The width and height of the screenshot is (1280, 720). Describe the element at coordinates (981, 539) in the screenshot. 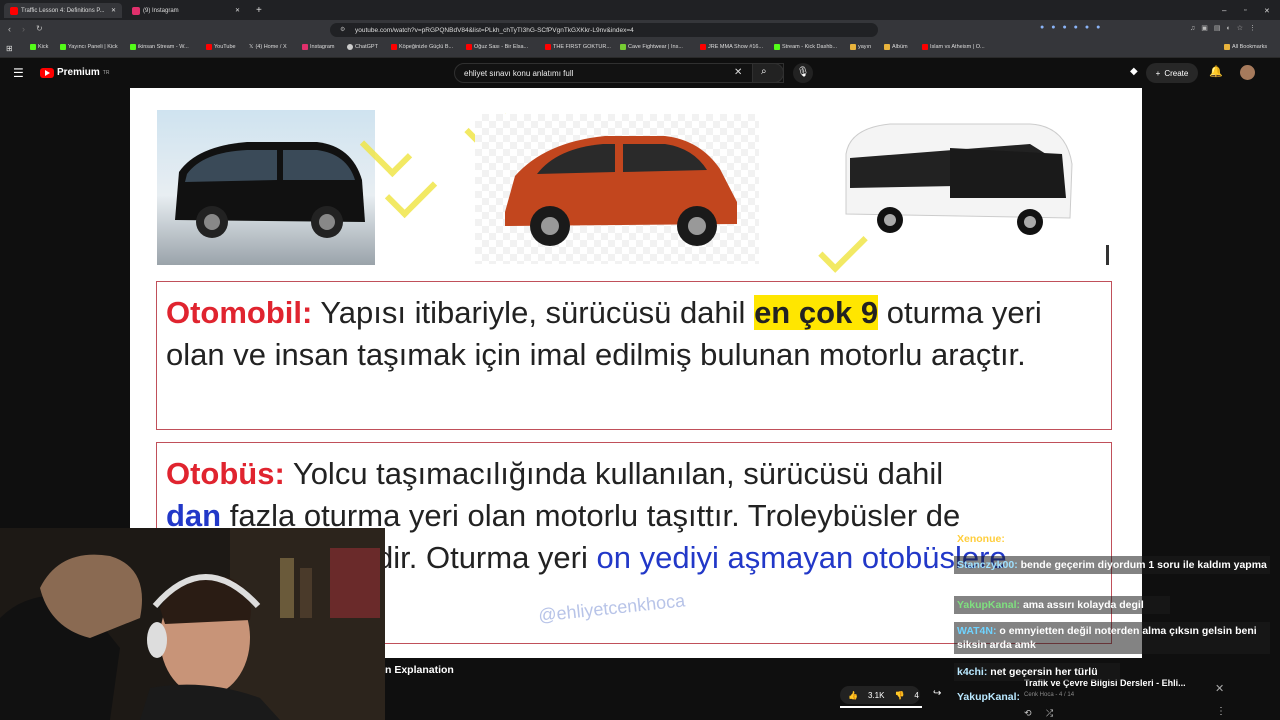

I see `chat-message: Xenonue:` at that location.